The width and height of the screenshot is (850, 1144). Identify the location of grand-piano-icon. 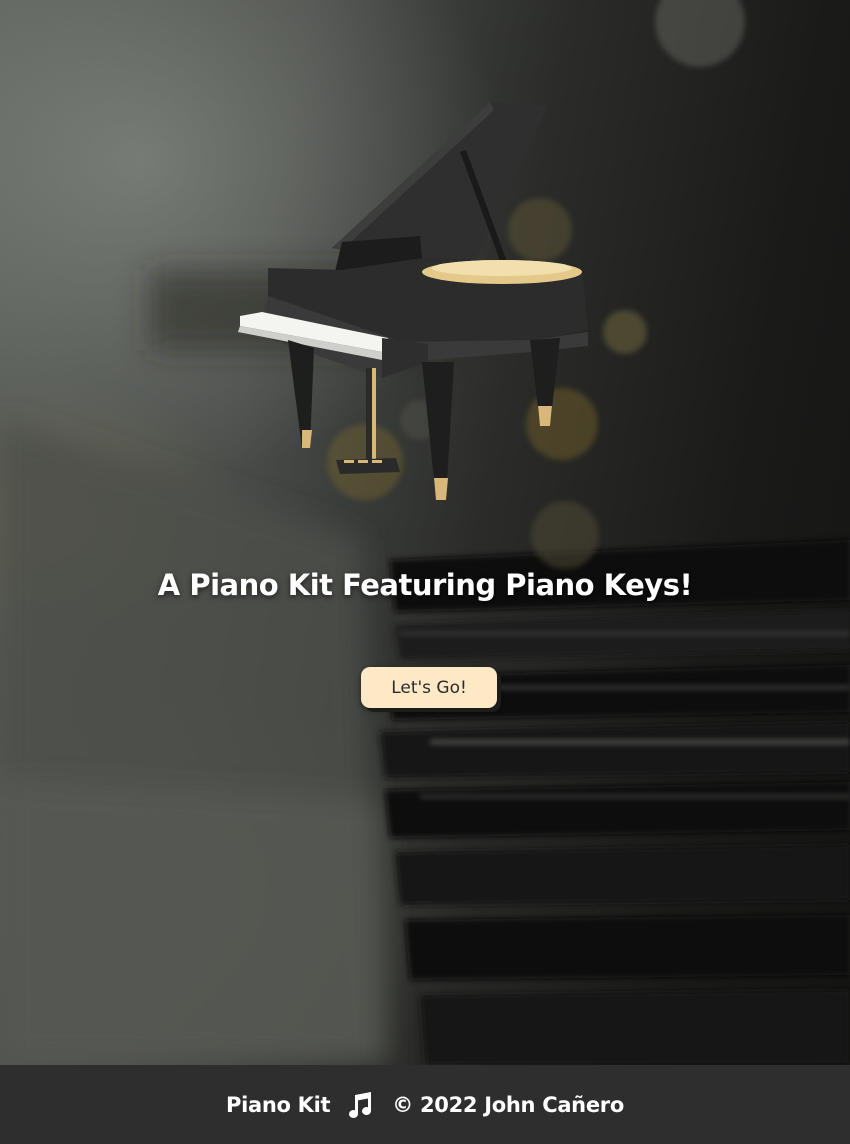
(413, 301).